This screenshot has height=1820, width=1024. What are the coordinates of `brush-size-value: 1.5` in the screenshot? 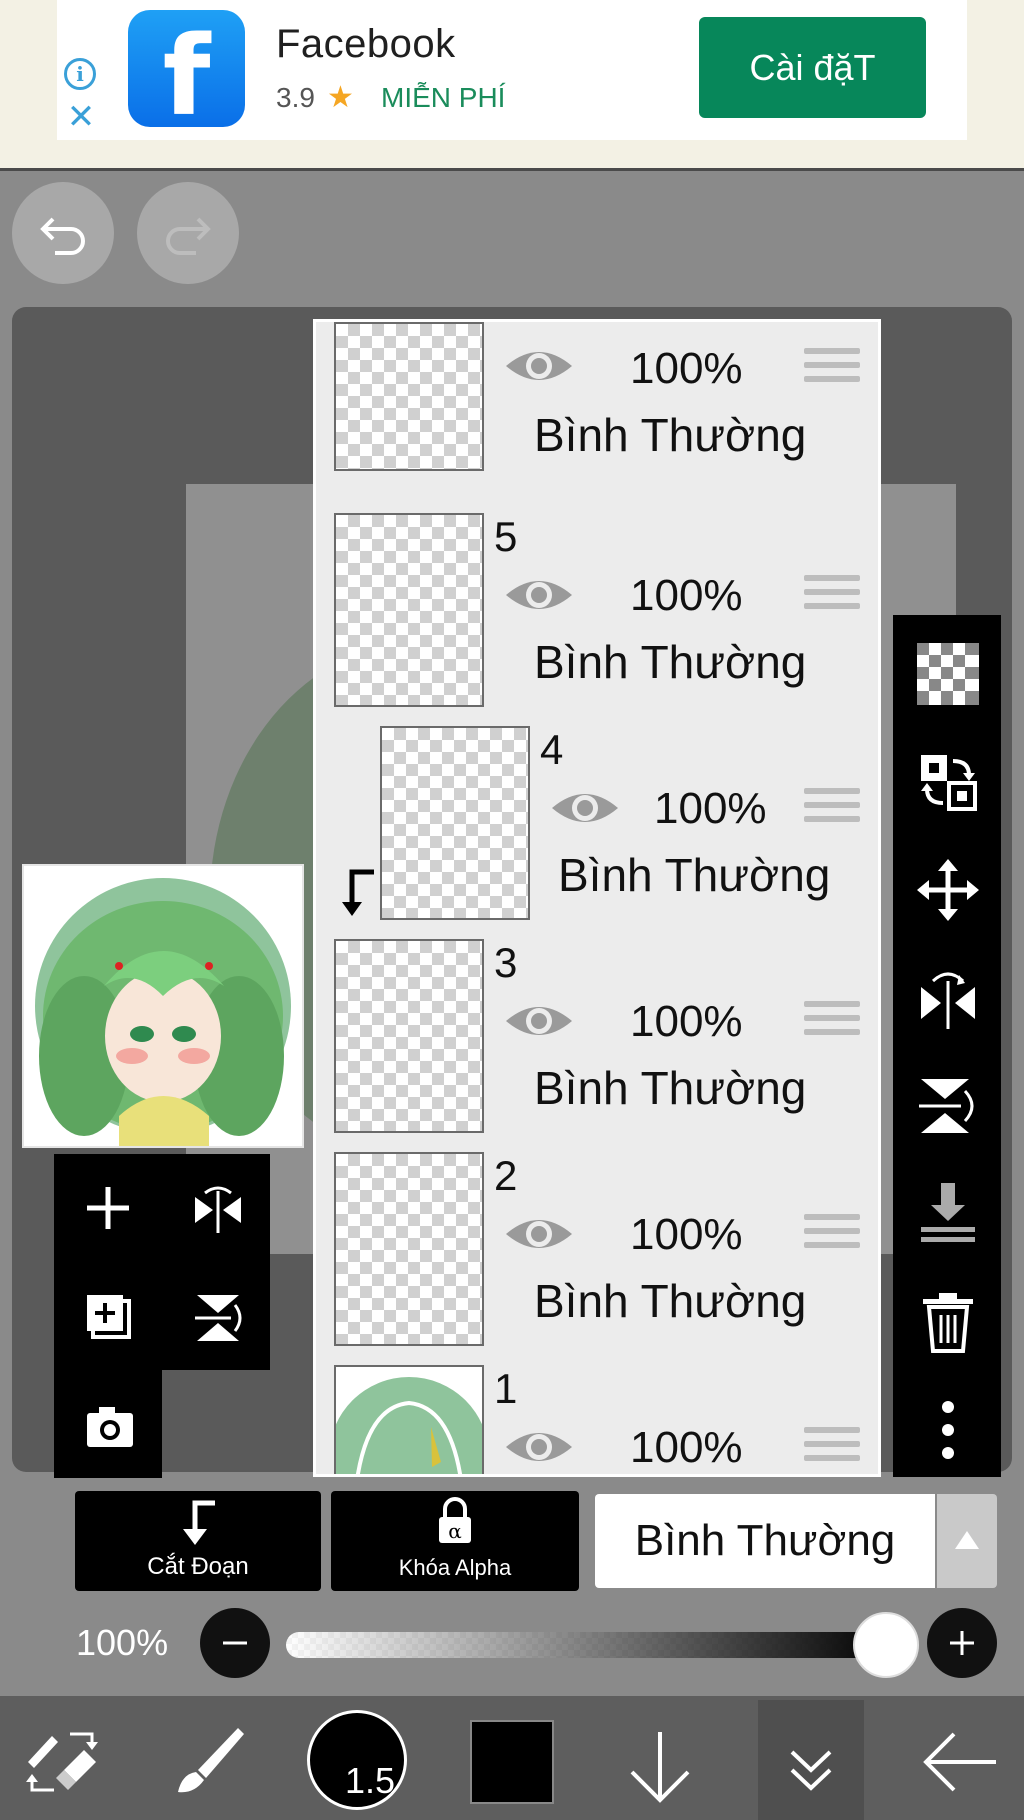 It's located at (370, 1780).